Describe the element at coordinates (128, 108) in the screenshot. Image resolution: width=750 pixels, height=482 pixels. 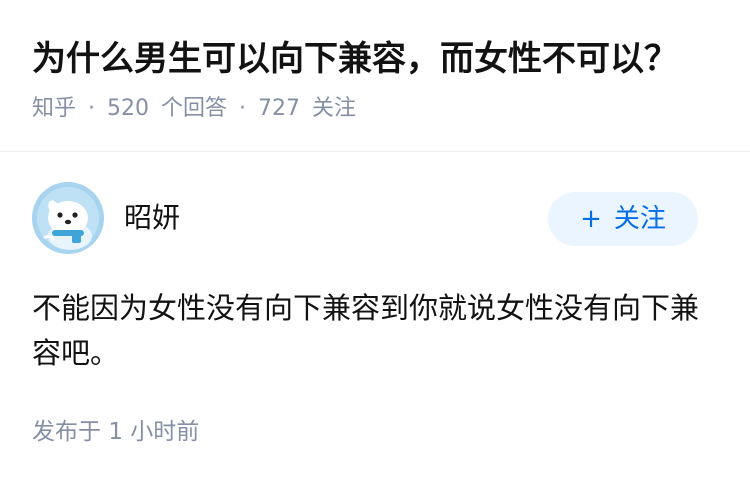
I see `answers-count: 520` at that location.